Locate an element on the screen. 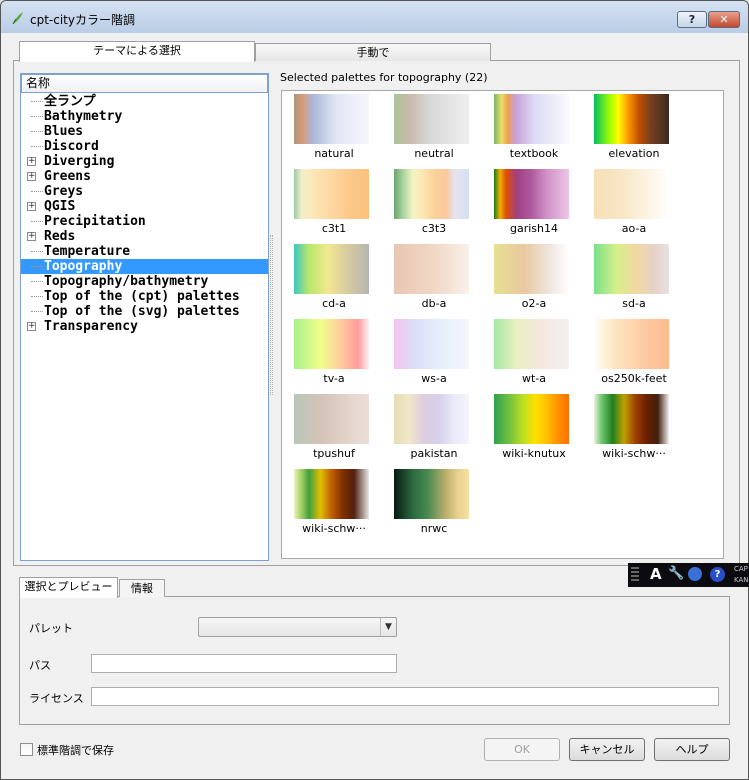 Image resolution: width=749 pixels, height=780 pixels. palette-item: neutral is located at coordinates (428, 127).